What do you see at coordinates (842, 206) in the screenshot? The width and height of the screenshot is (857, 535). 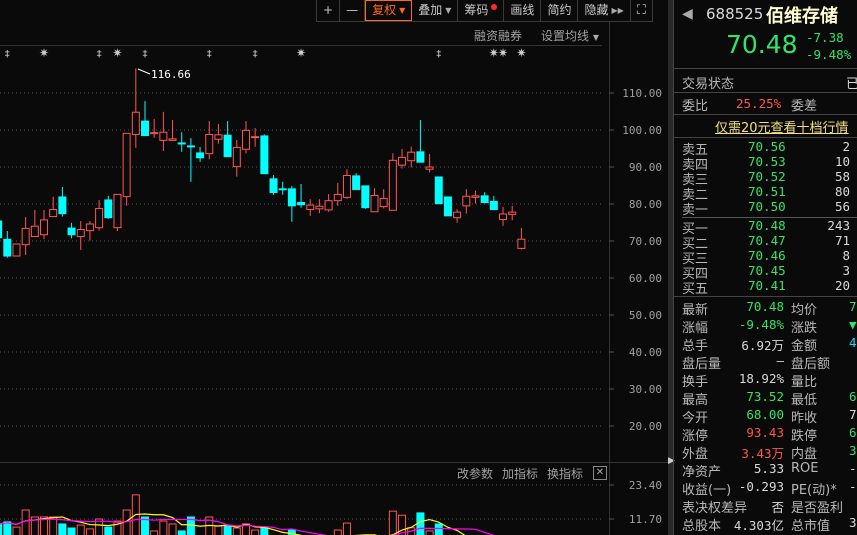 I see `level-volume: 56` at bounding box center [842, 206].